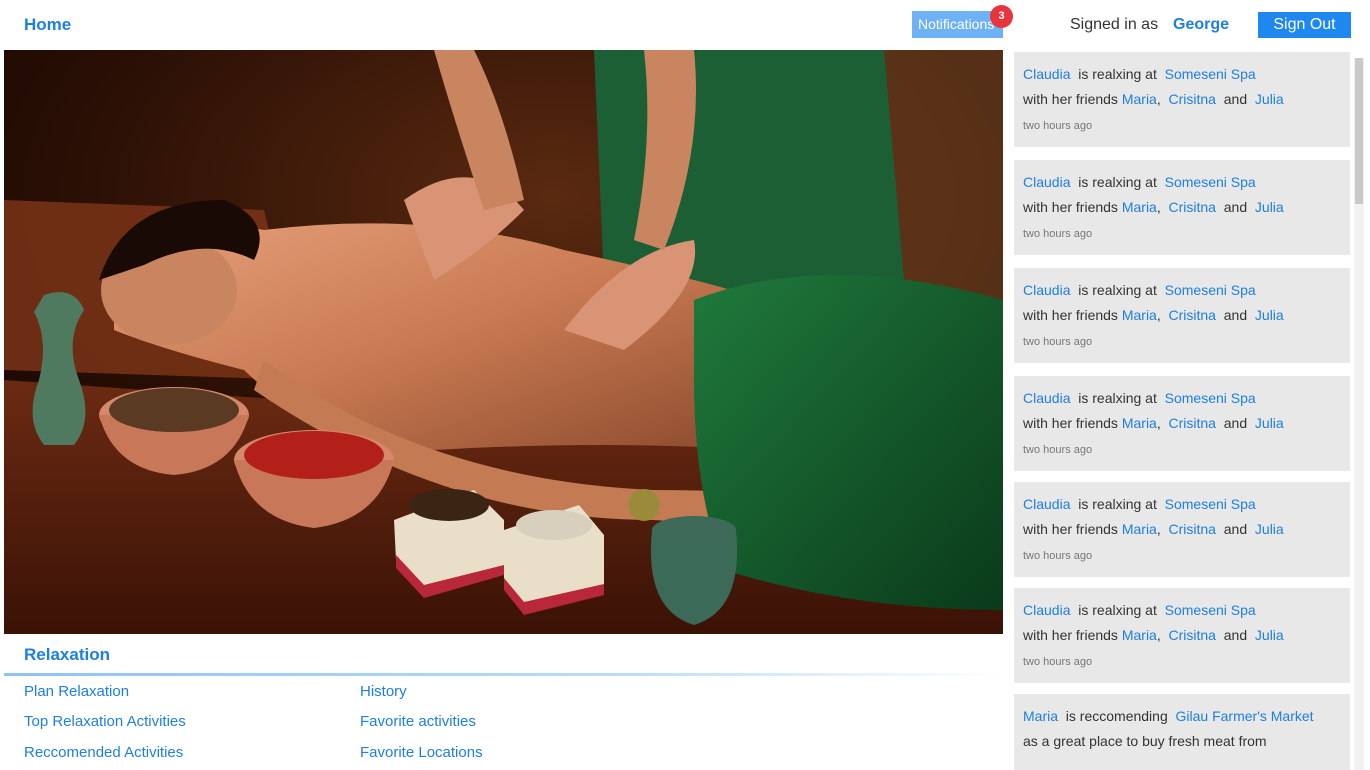  I want to click on favorite-locations-link: Favorite Locations, so click(421, 752).